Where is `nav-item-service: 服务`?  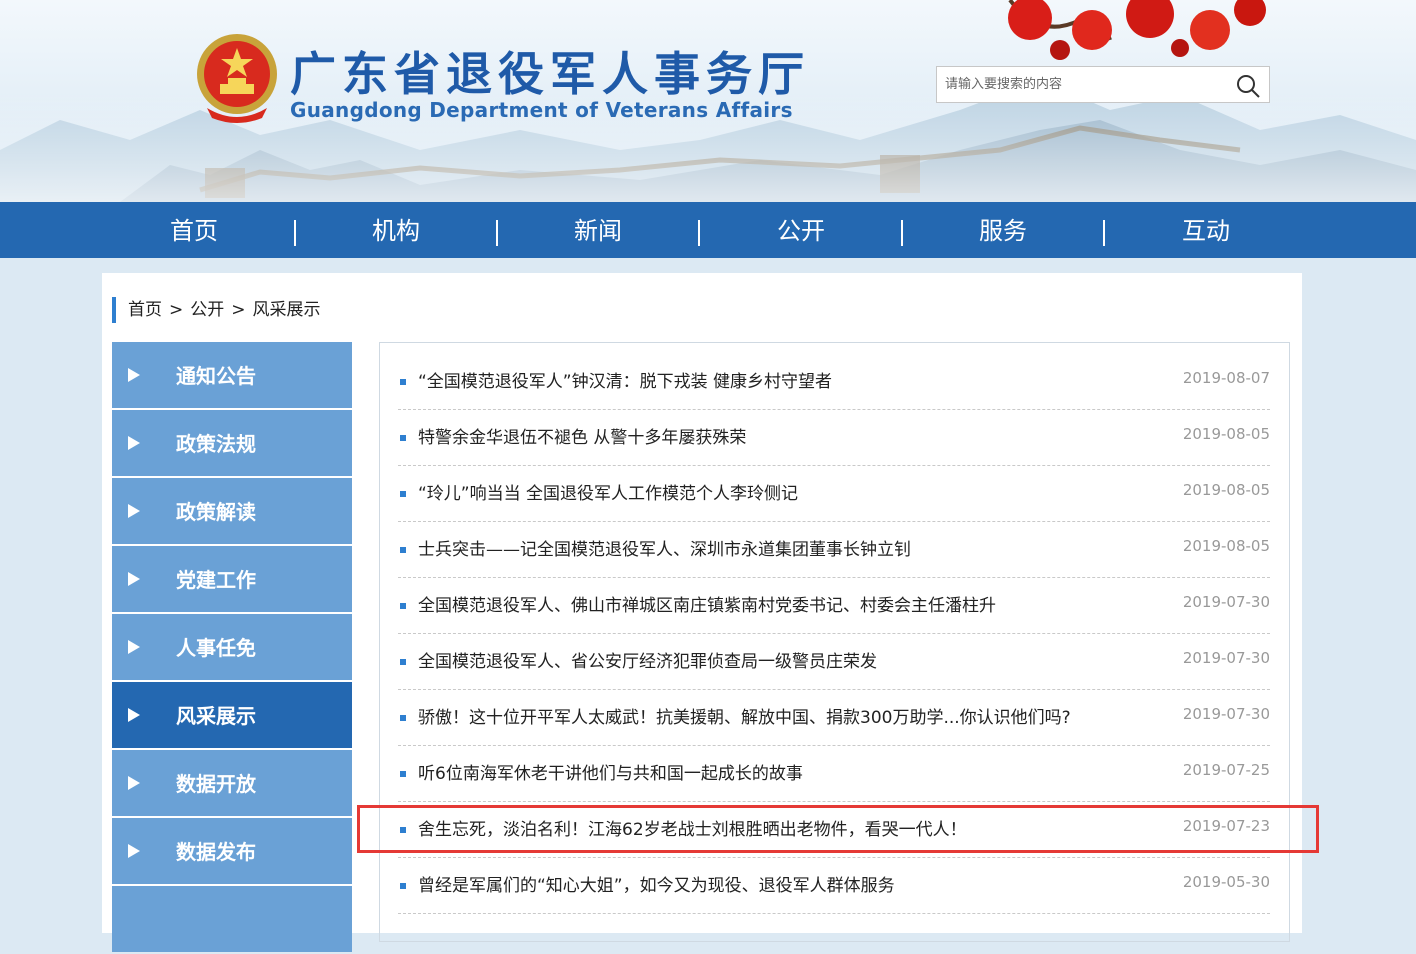 nav-item-service: 服务 is located at coordinates (1003, 230).